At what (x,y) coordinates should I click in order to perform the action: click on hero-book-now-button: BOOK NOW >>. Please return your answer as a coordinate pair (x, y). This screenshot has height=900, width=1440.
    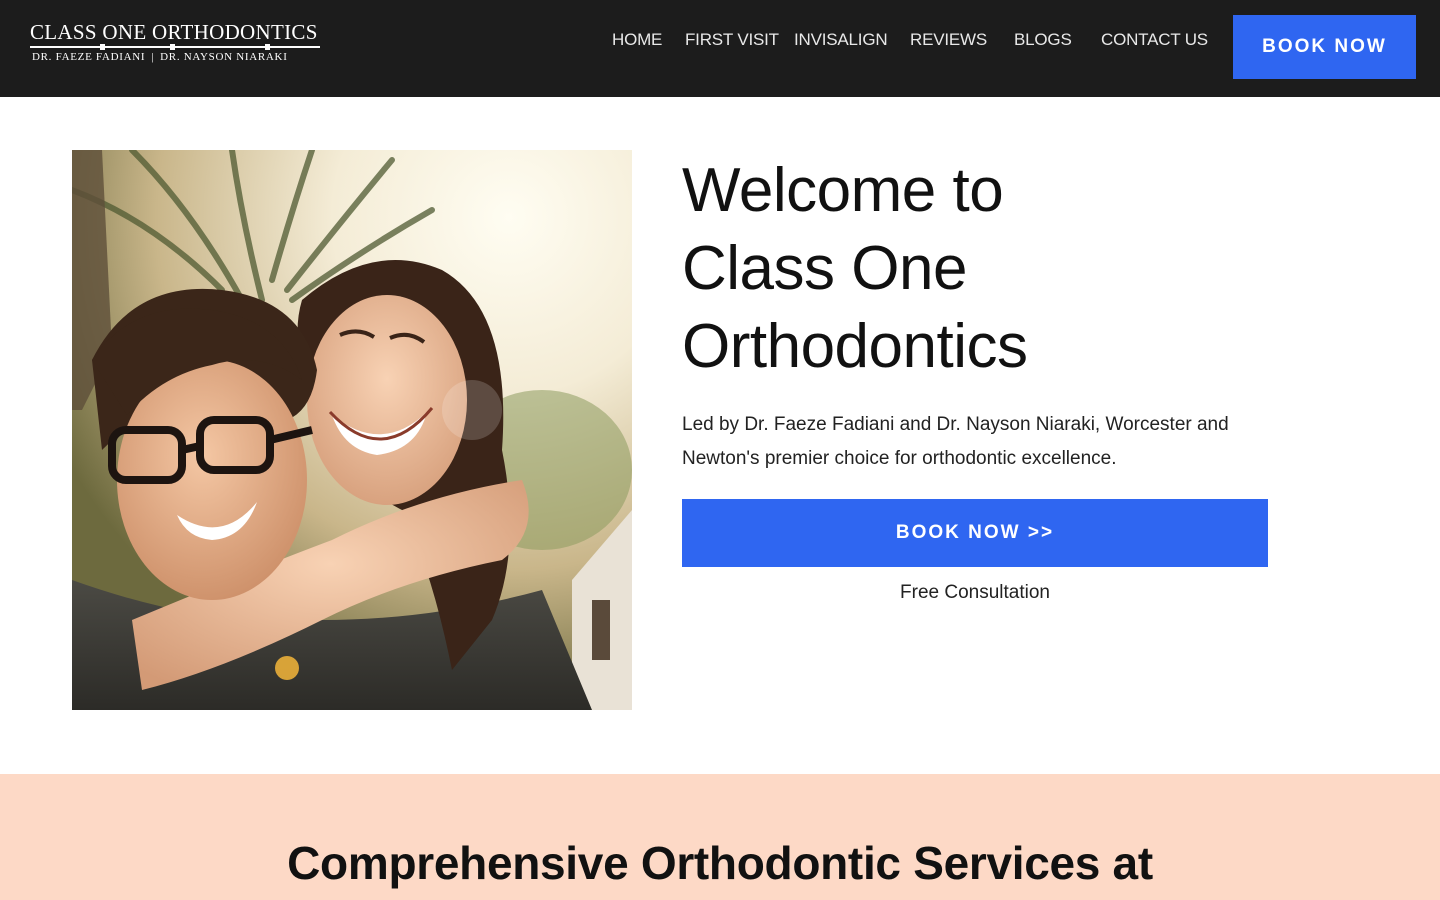
    Looking at the image, I should click on (975, 533).